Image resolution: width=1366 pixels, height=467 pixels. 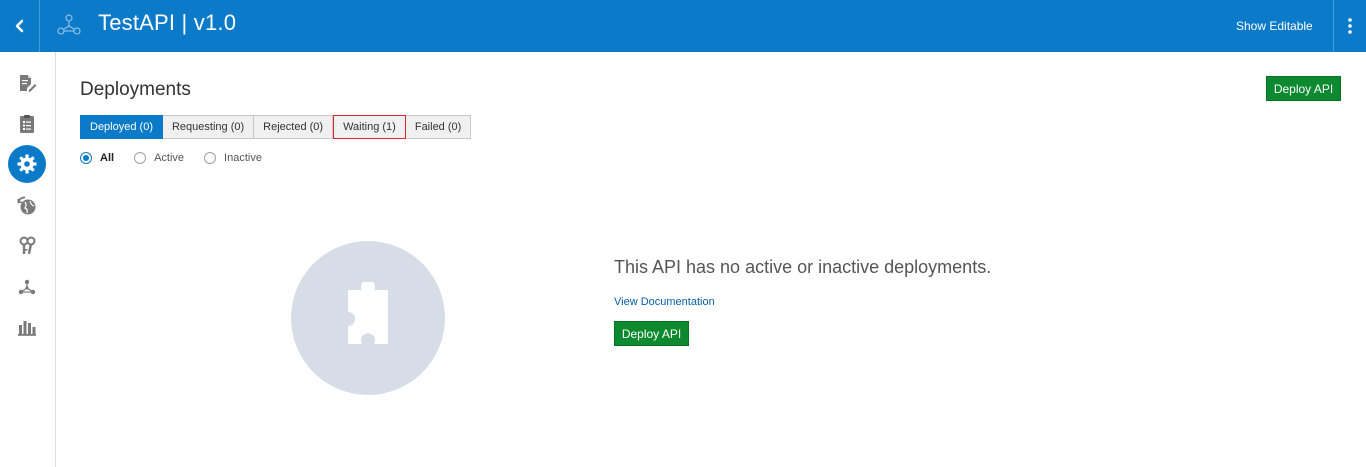 What do you see at coordinates (97, 158) in the screenshot?
I see `filter-all-radio: All` at bounding box center [97, 158].